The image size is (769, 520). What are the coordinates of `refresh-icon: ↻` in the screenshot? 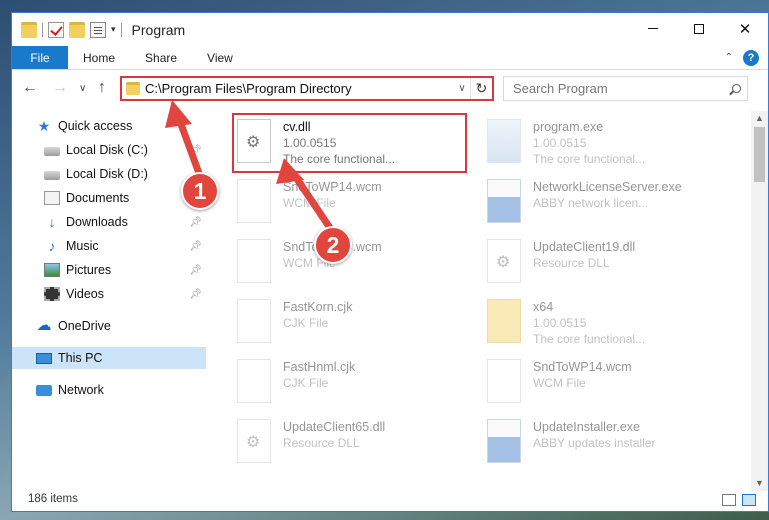 It's located at (481, 88).